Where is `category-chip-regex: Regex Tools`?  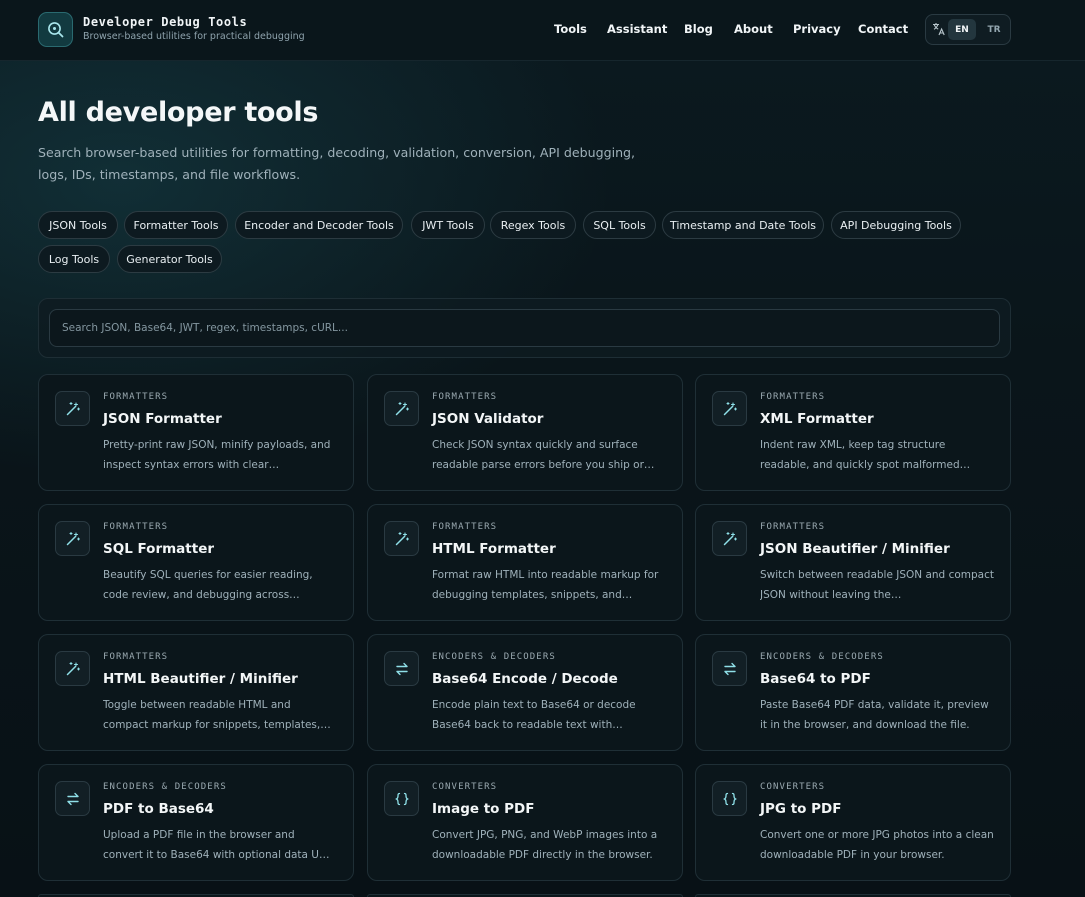
category-chip-regex: Regex Tools is located at coordinates (533, 225).